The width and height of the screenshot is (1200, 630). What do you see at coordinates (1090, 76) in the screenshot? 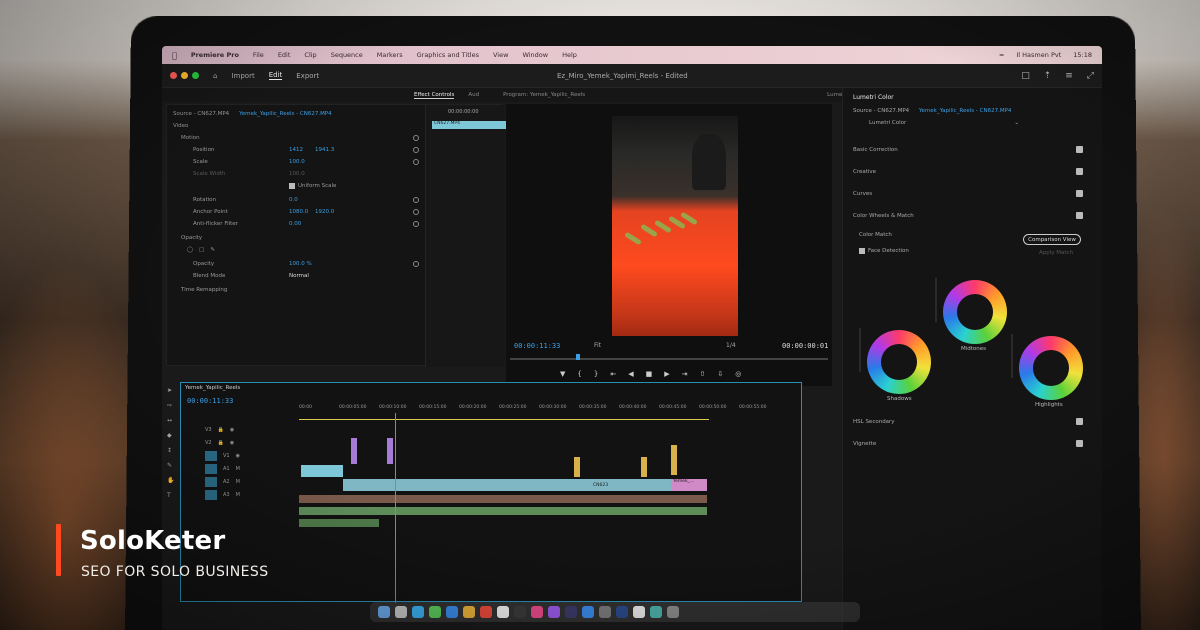
I see `fullscreen-icon: ⤢` at bounding box center [1090, 76].